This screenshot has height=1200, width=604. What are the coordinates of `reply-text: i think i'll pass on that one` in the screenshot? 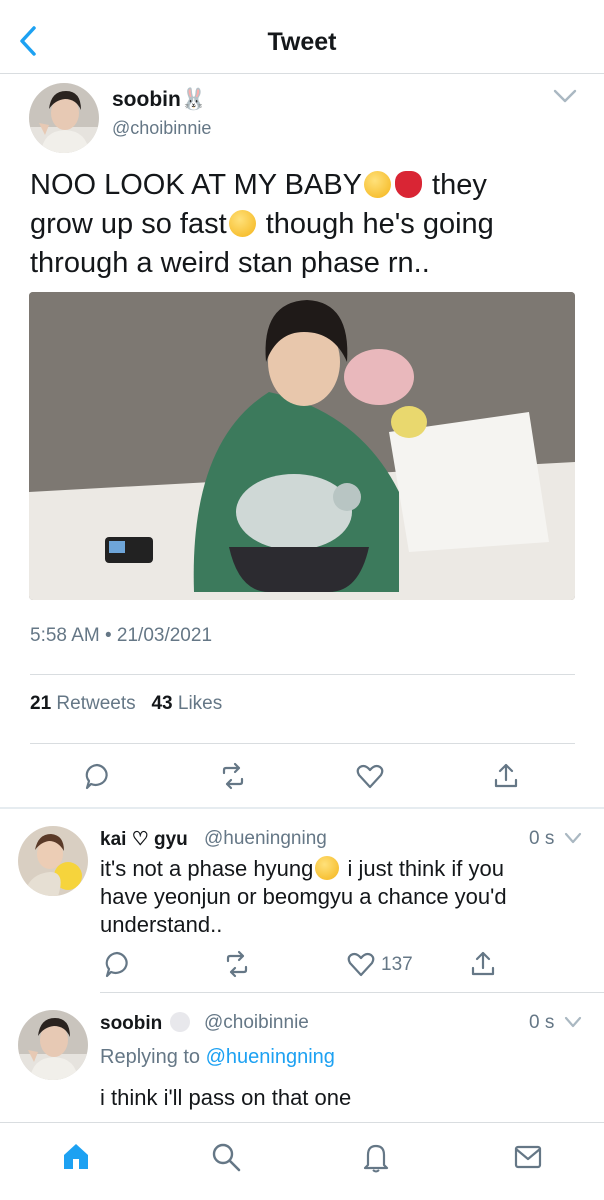 It's located at (226, 1097).